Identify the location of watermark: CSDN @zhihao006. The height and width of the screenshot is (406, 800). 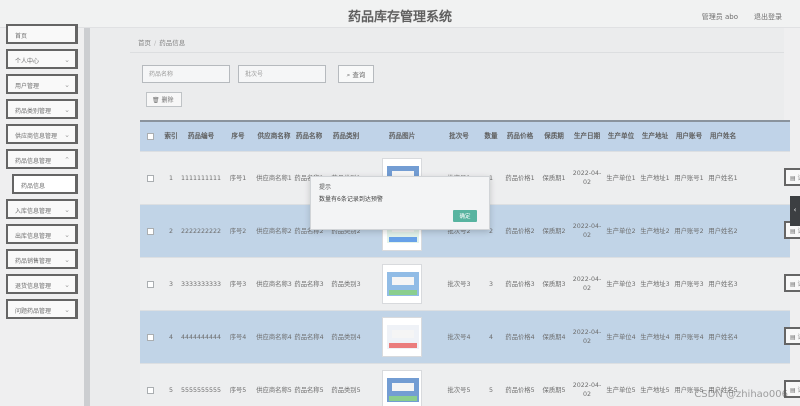
(741, 394).